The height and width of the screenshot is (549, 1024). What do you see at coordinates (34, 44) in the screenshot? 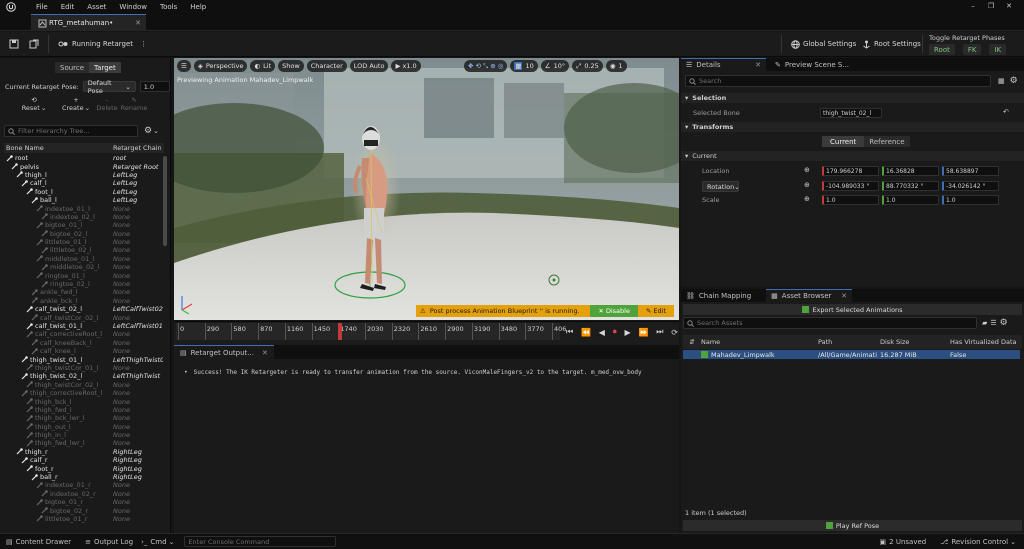
I see `browse-asset-icon` at bounding box center [34, 44].